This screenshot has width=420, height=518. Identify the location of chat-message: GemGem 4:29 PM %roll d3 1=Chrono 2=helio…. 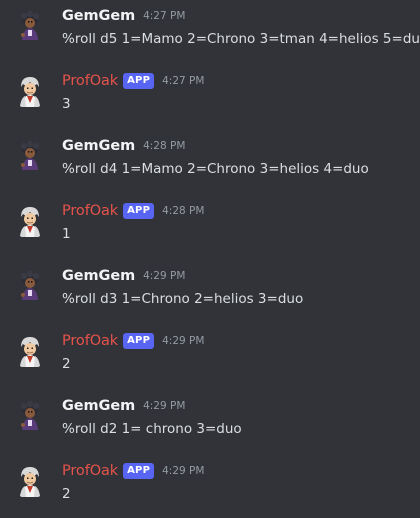
(210, 290).